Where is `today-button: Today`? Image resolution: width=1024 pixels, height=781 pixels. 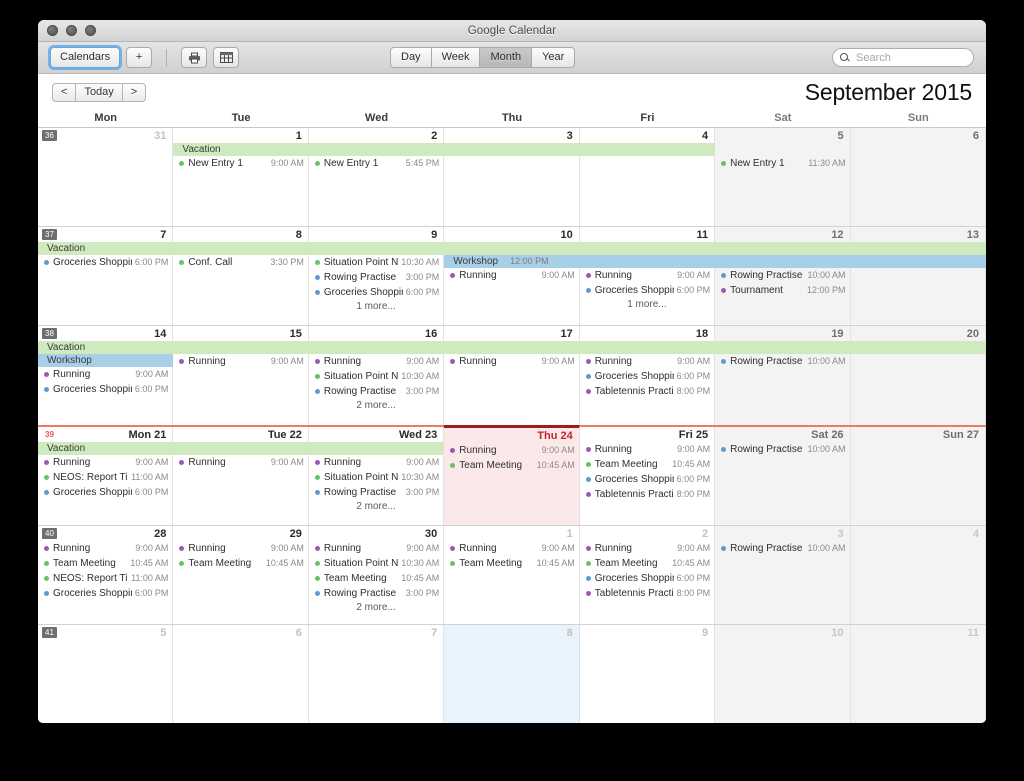 today-button: Today is located at coordinates (99, 92).